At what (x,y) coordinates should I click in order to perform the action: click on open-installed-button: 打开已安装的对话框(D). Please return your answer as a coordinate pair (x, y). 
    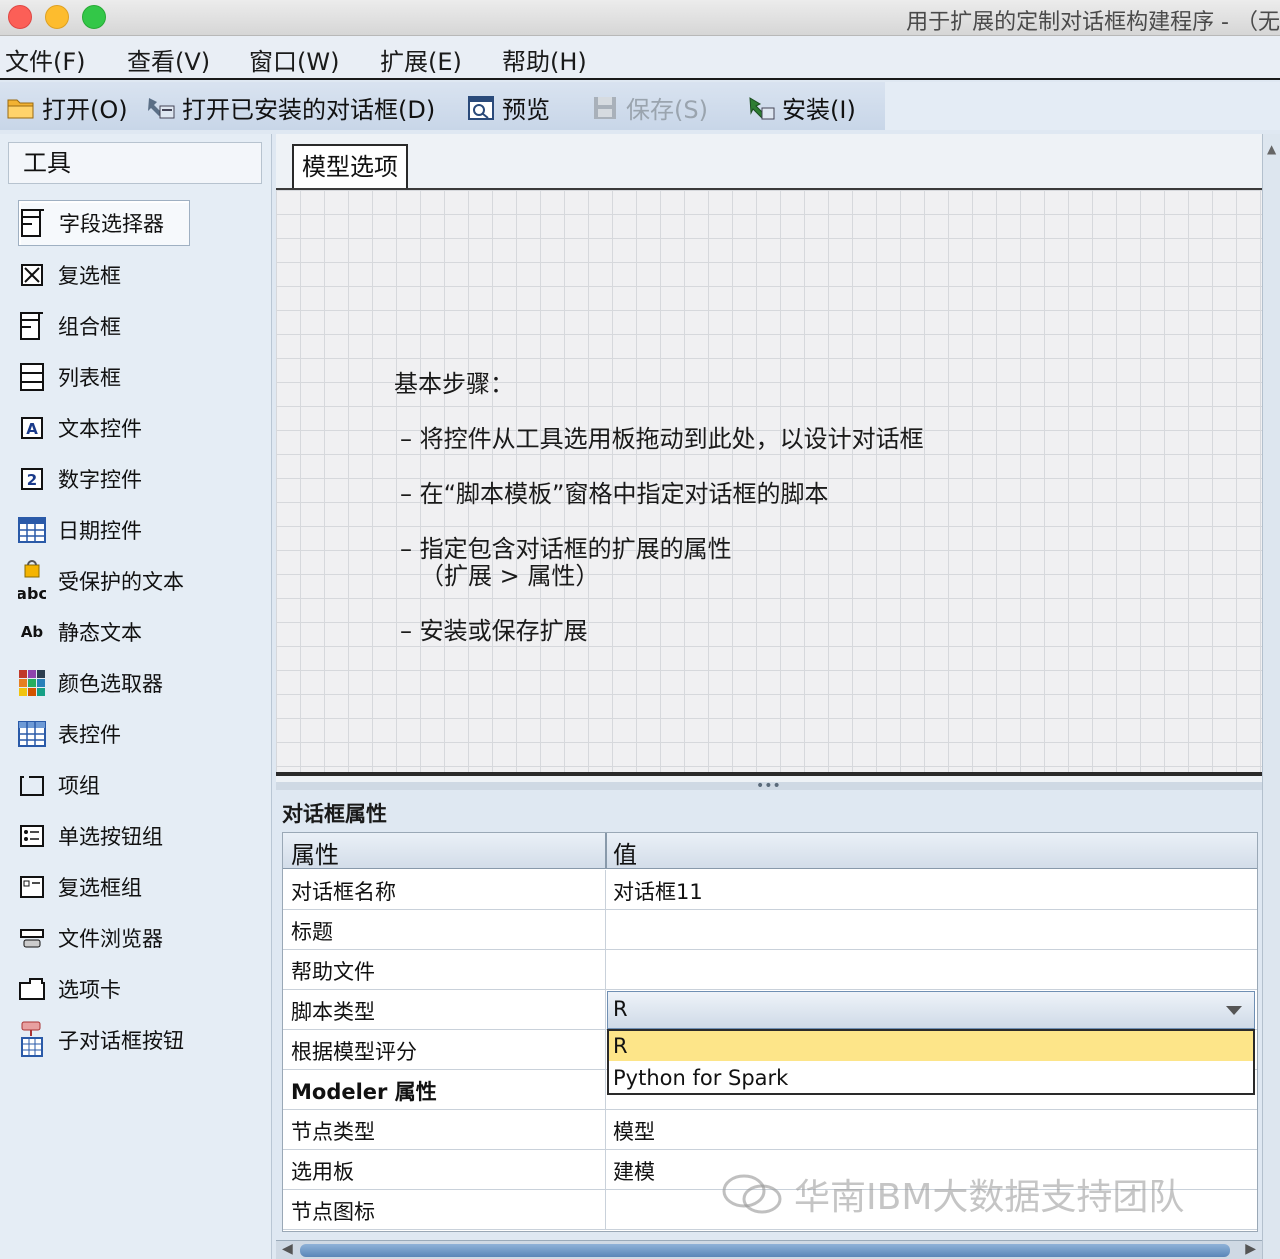
    Looking at the image, I should click on (290, 107).